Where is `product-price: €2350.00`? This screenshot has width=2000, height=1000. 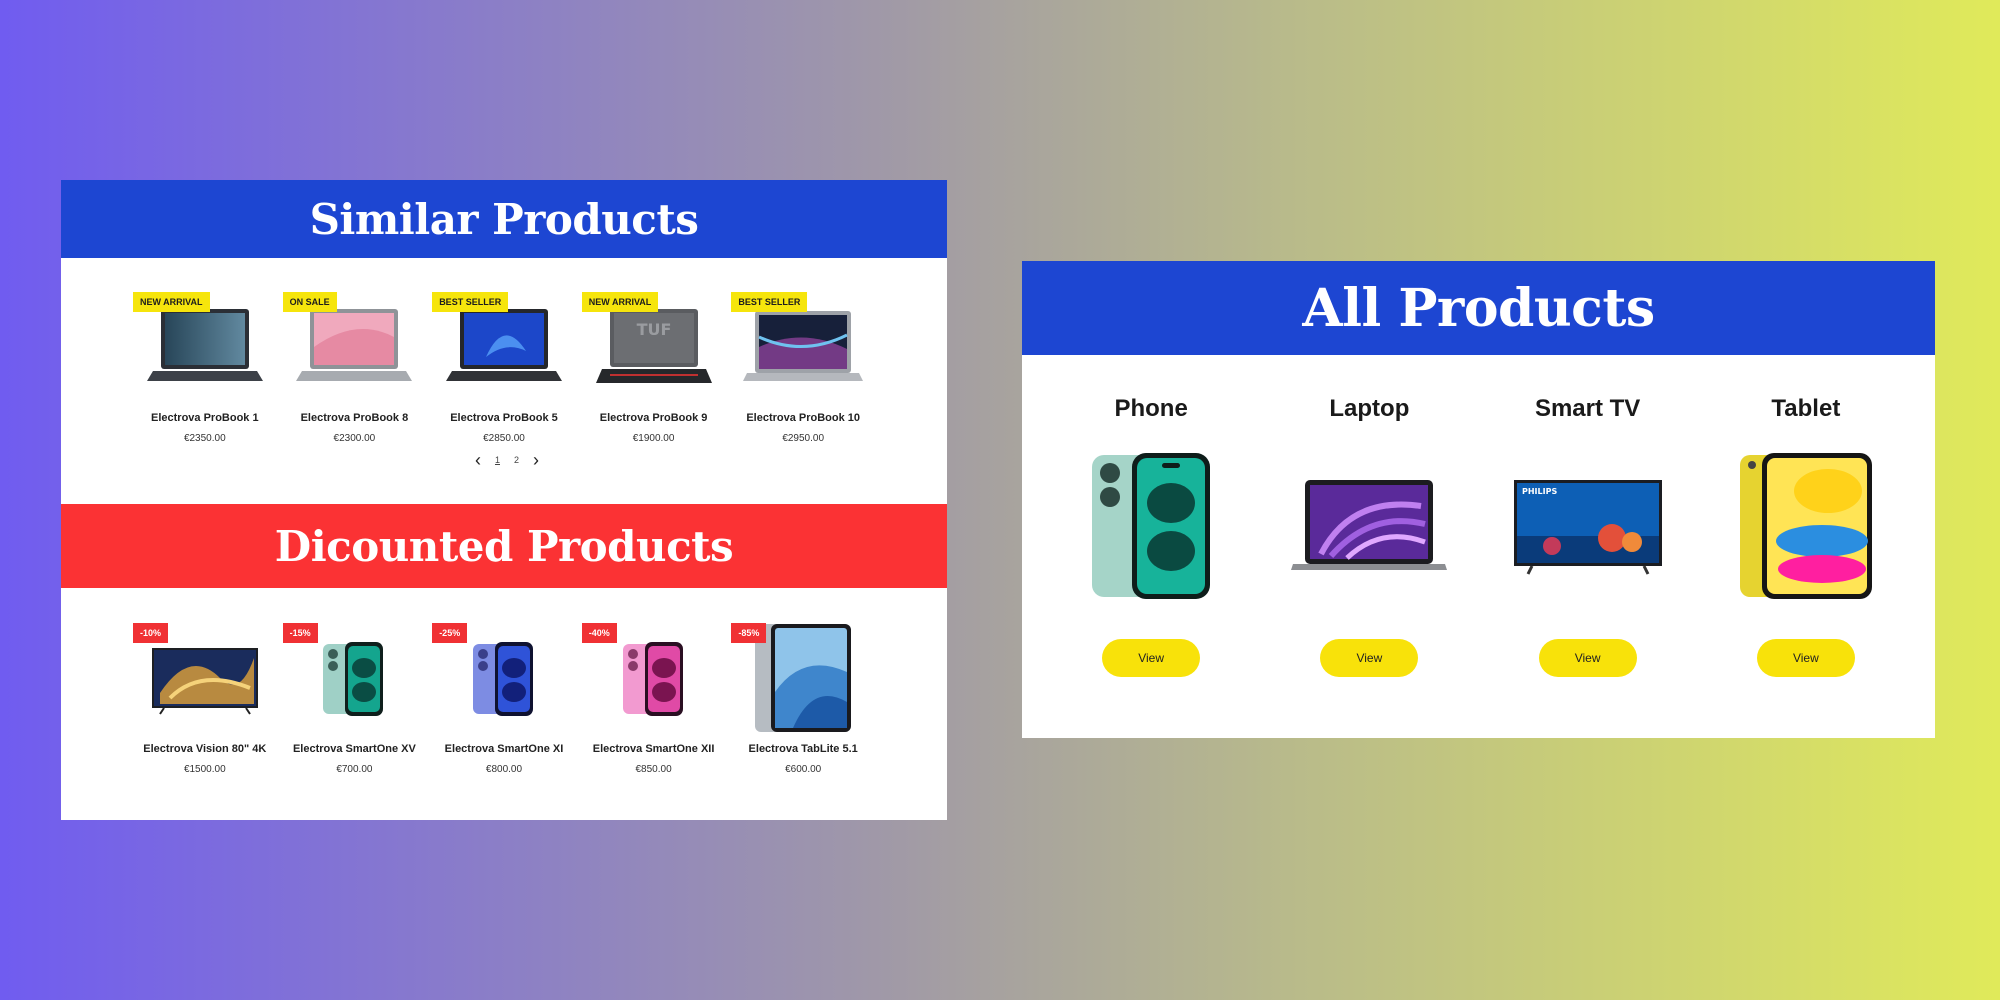
product-price: €2350.00 is located at coordinates (204, 438).